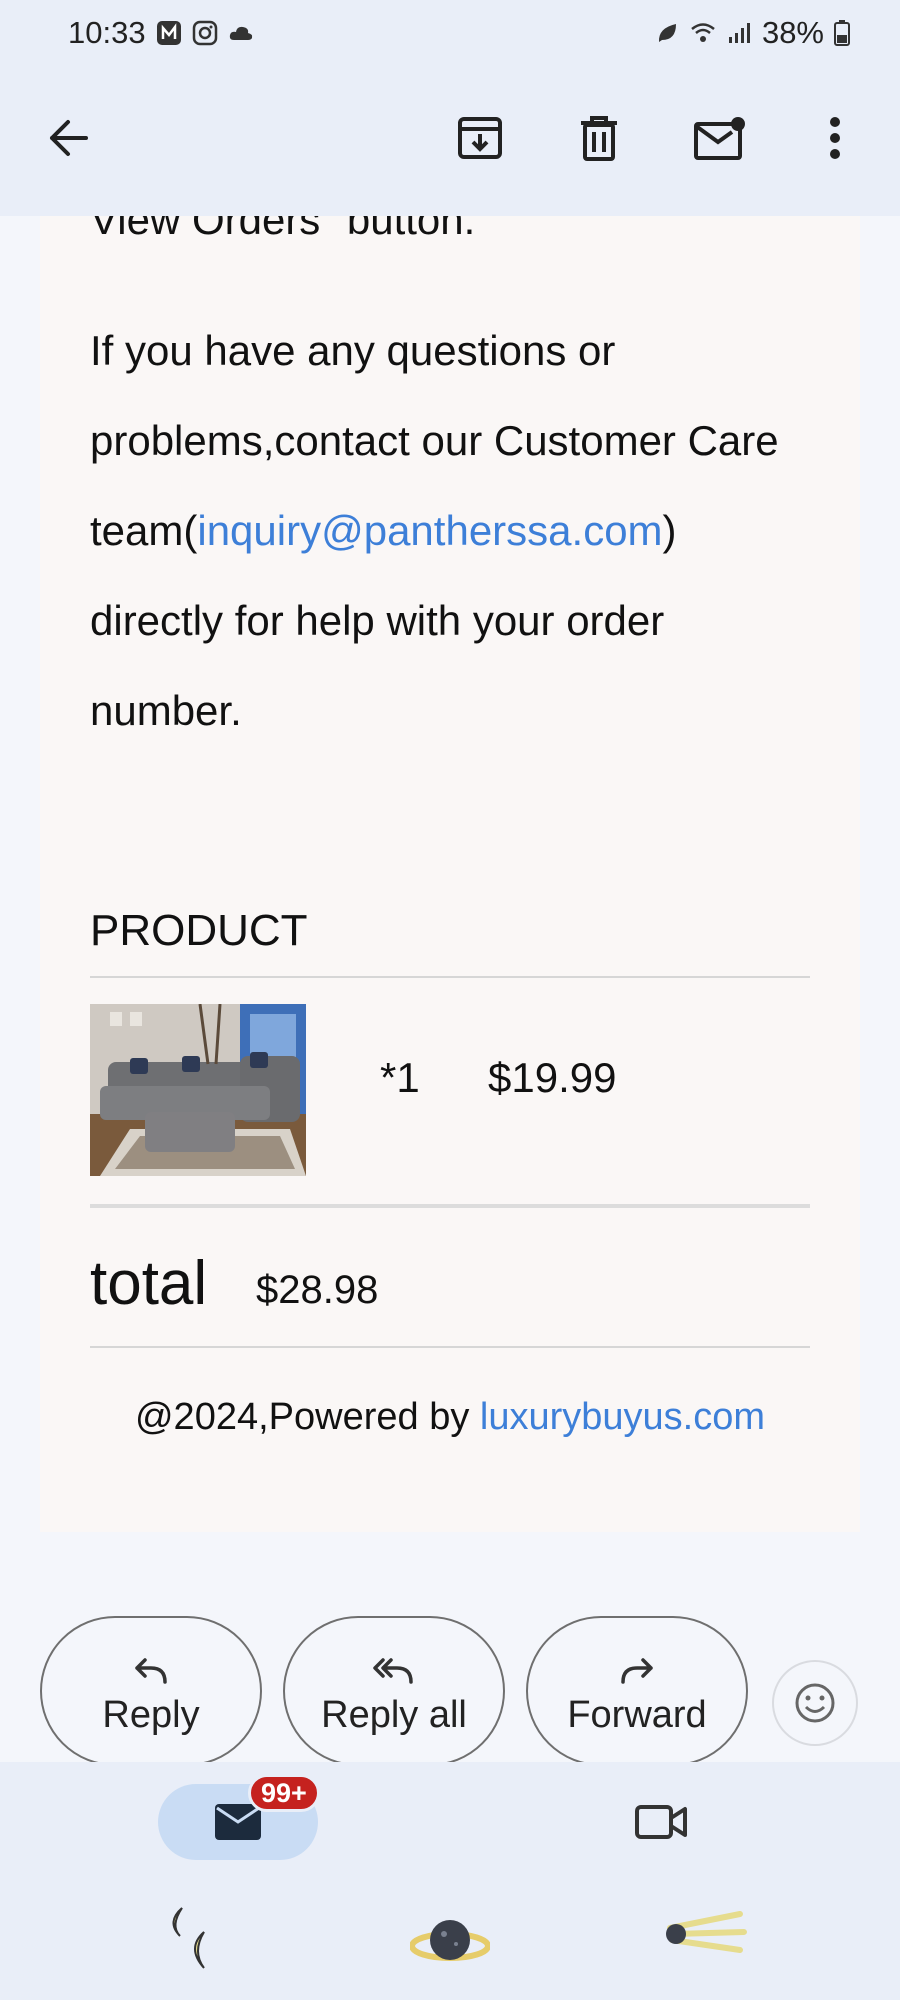  I want to click on forward-icon, so click(637, 1671).